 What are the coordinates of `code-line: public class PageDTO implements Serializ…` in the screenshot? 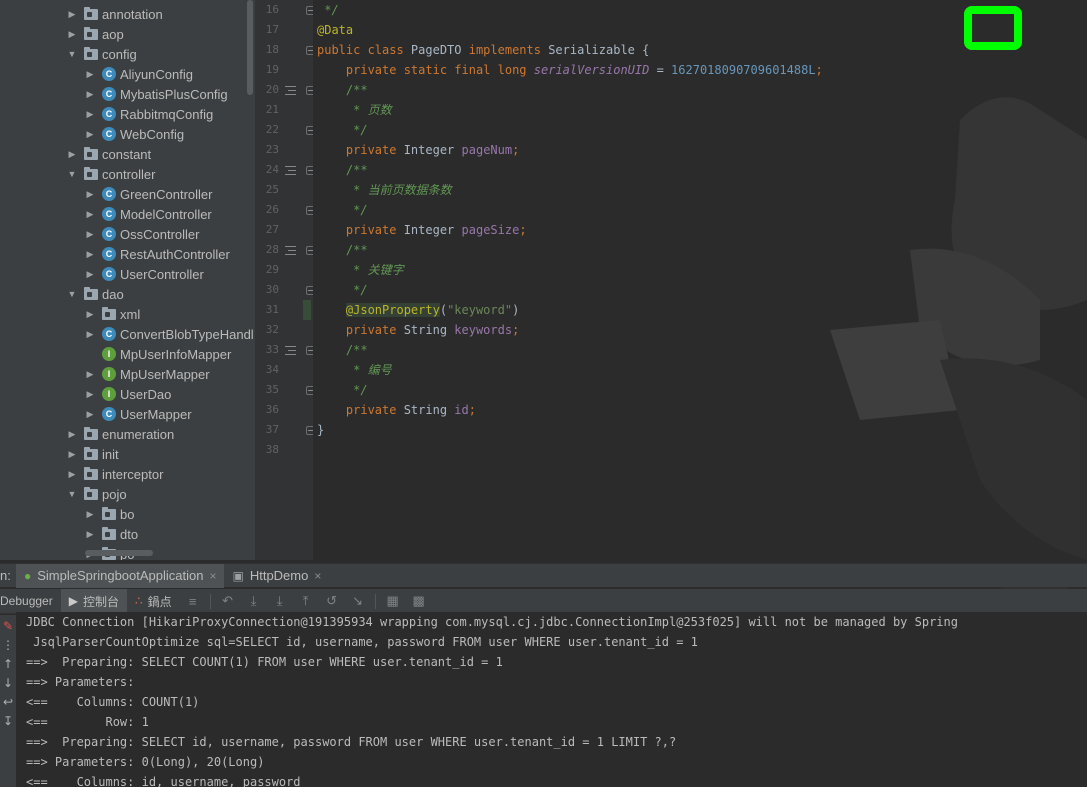 It's located at (483, 50).